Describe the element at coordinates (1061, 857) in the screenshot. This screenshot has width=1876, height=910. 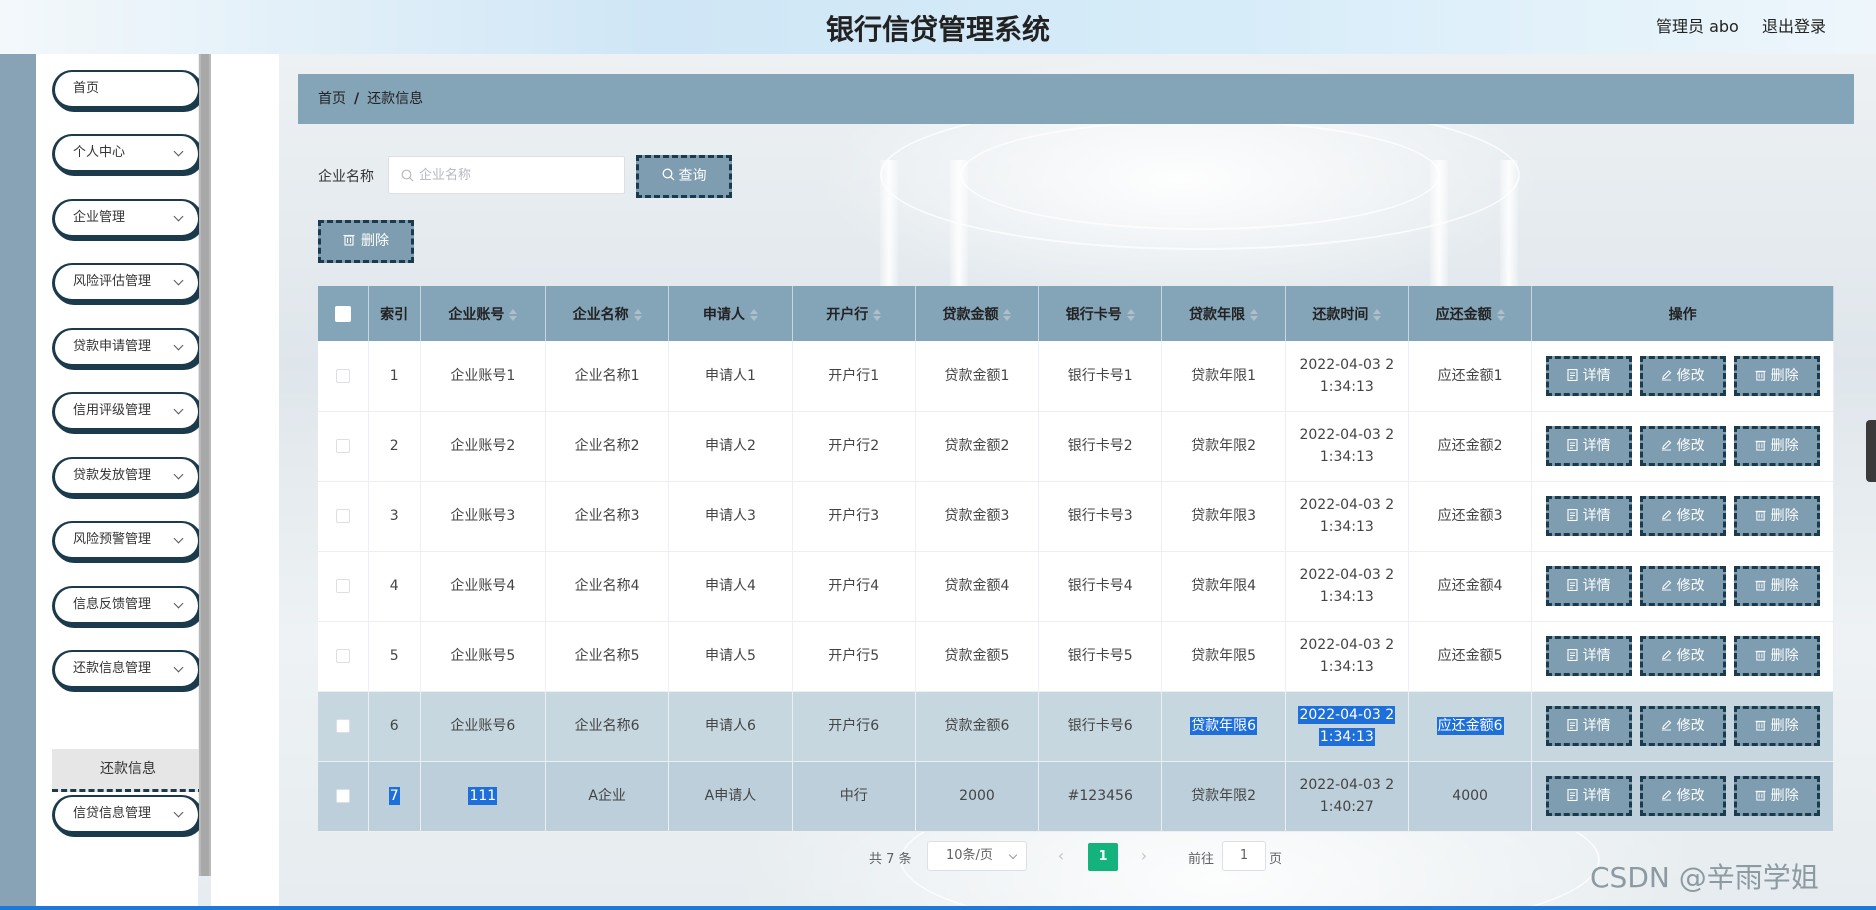
I see `prev-page-button: ‹` at that location.